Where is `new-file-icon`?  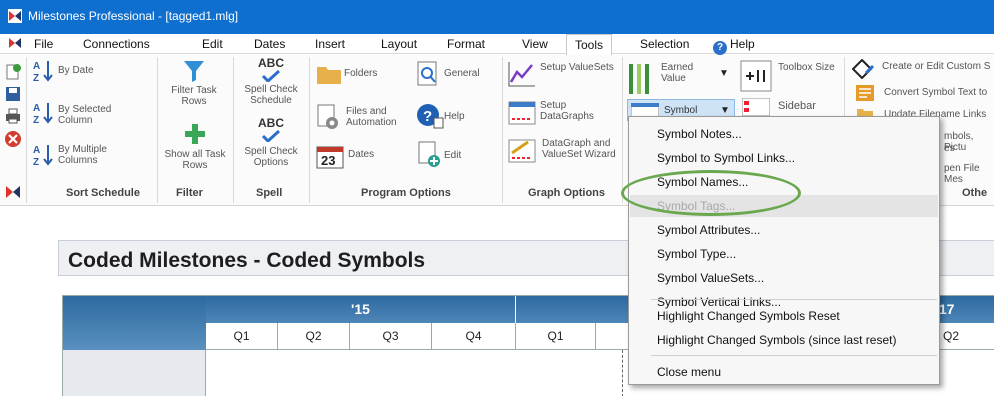
new-file-icon is located at coordinates (13, 72).